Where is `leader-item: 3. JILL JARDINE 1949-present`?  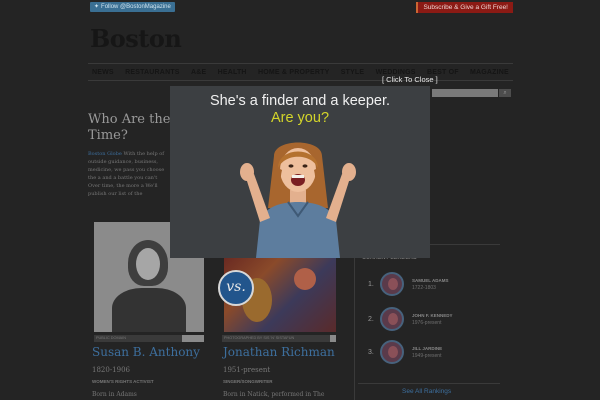
leader-item: 3. JILL JARDINE 1949-present is located at coordinates (405, 352).